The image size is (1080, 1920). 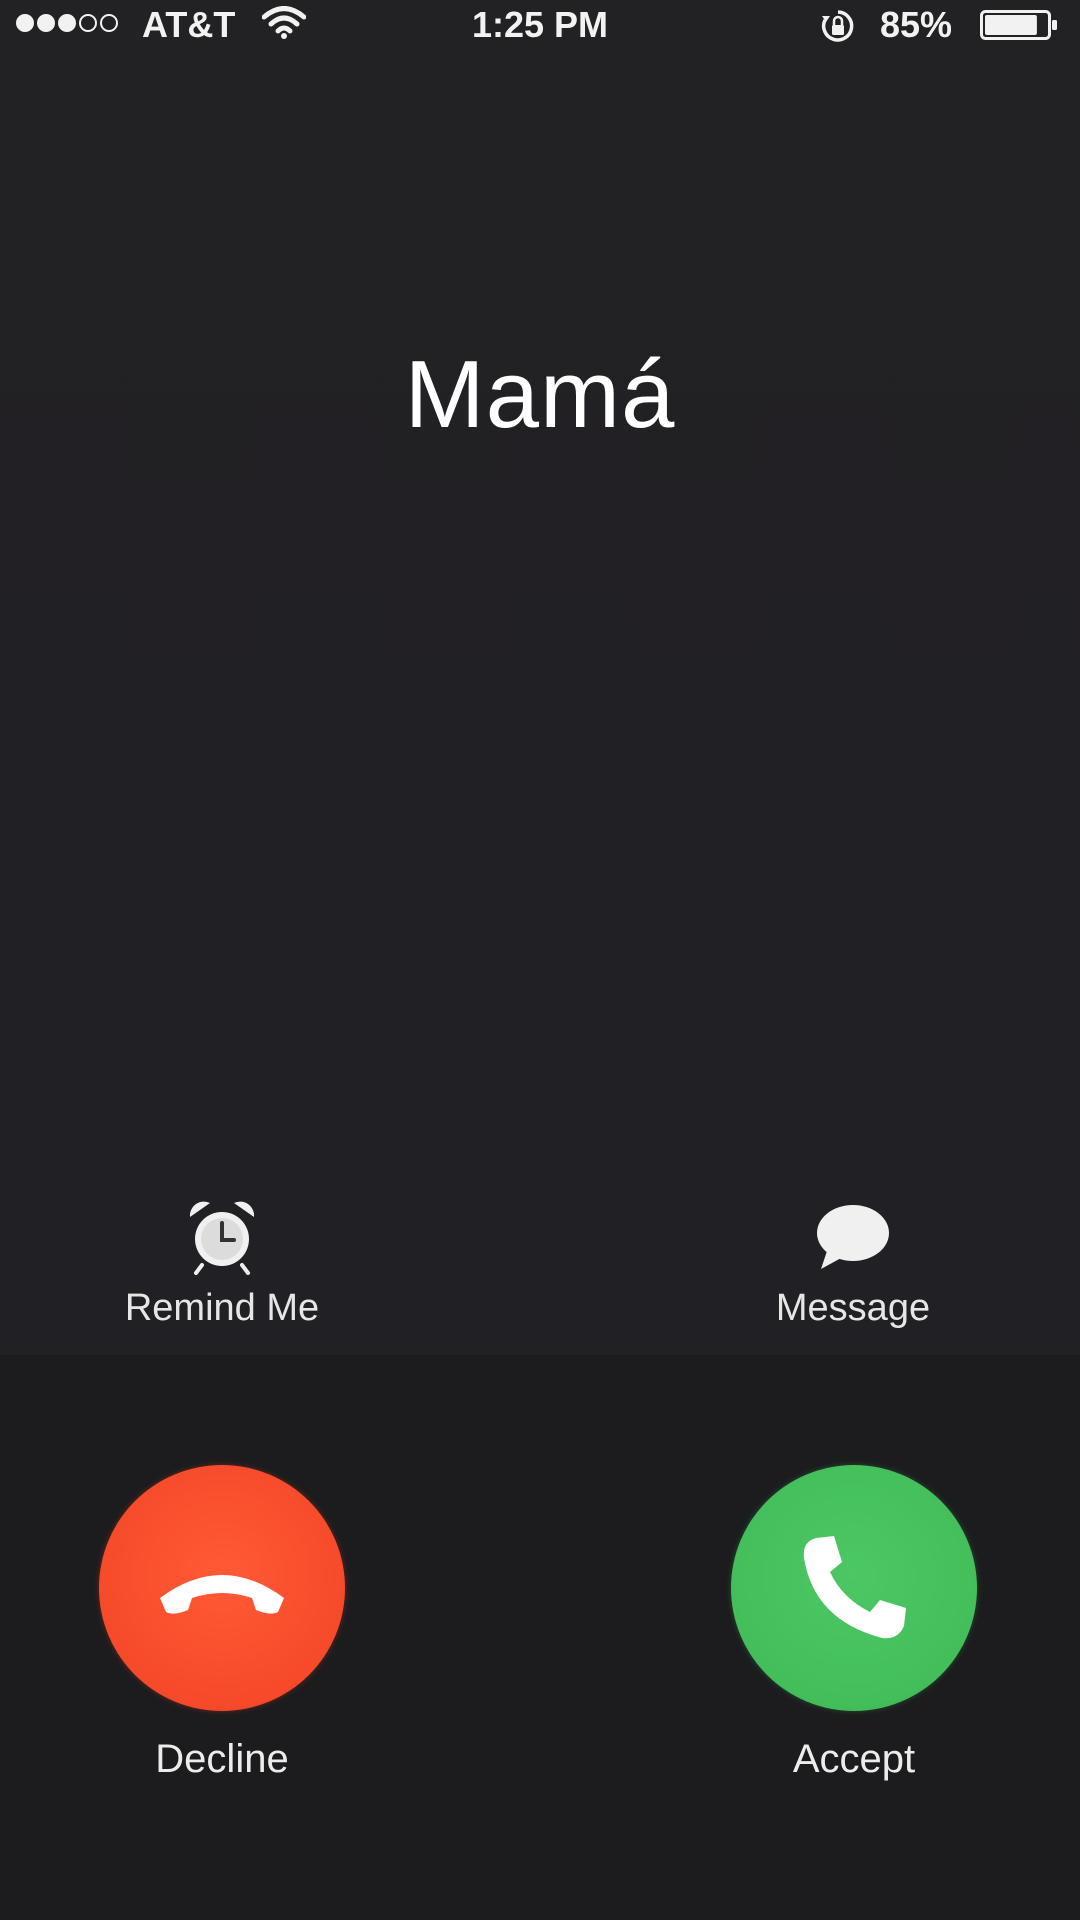 I want to click on decline-action: Decline, so click(x=222, y=1623).